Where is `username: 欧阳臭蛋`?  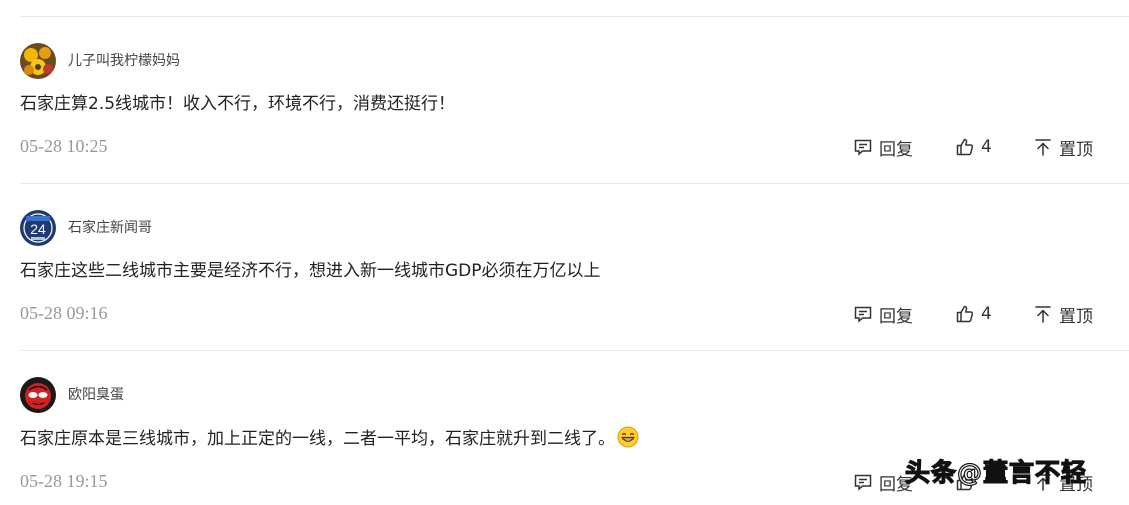
username: 欧阳臭蛋 is located at coordinates (96, 395).